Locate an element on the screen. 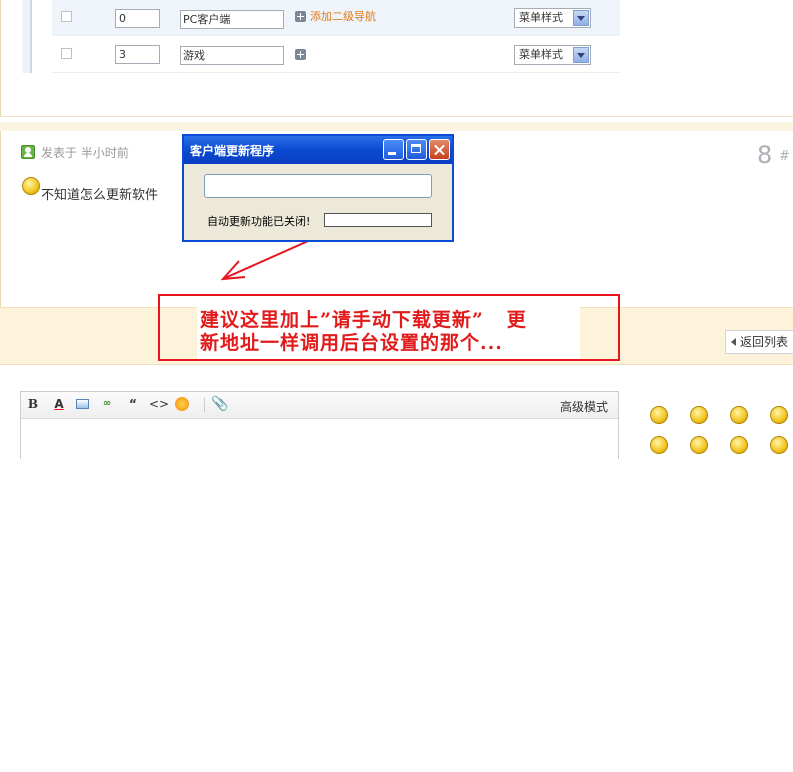 The image size is (793, 772). quote-button: “ is located at coordinates (133, 404).